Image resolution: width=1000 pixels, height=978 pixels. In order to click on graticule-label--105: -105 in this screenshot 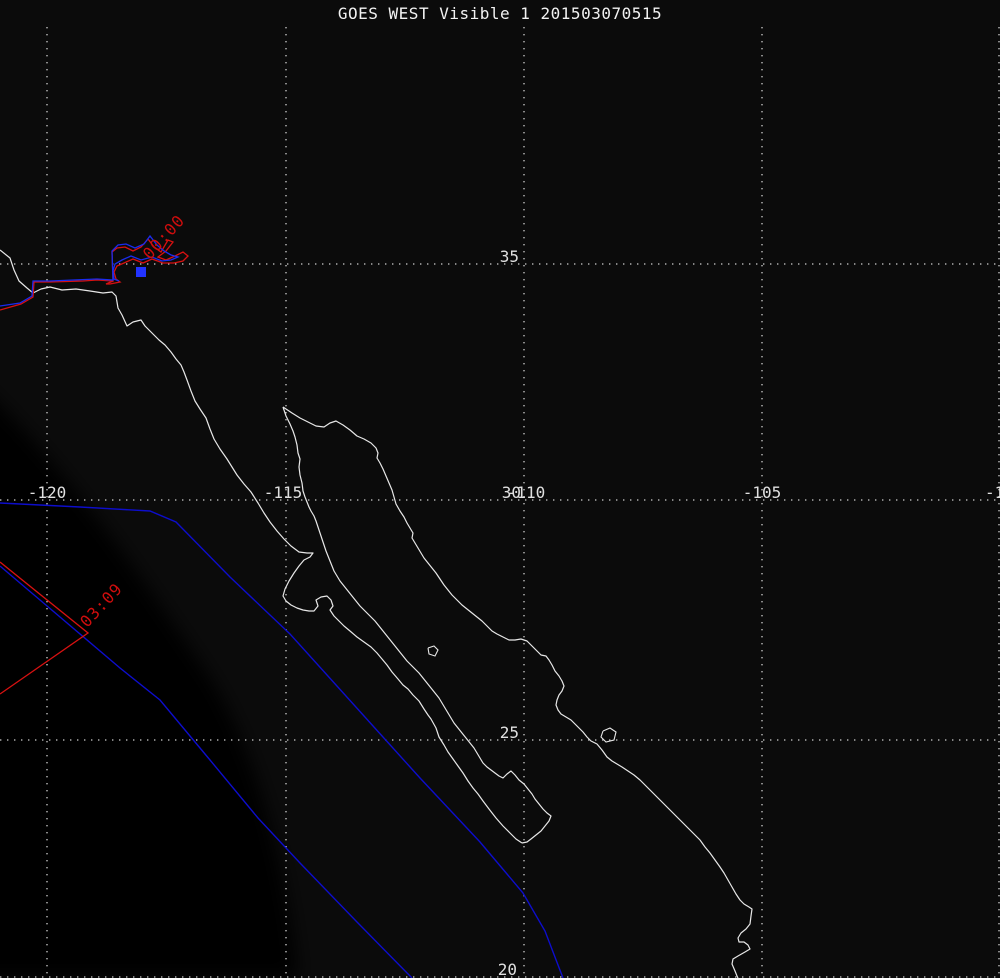, I will do `click(762, 492)`.